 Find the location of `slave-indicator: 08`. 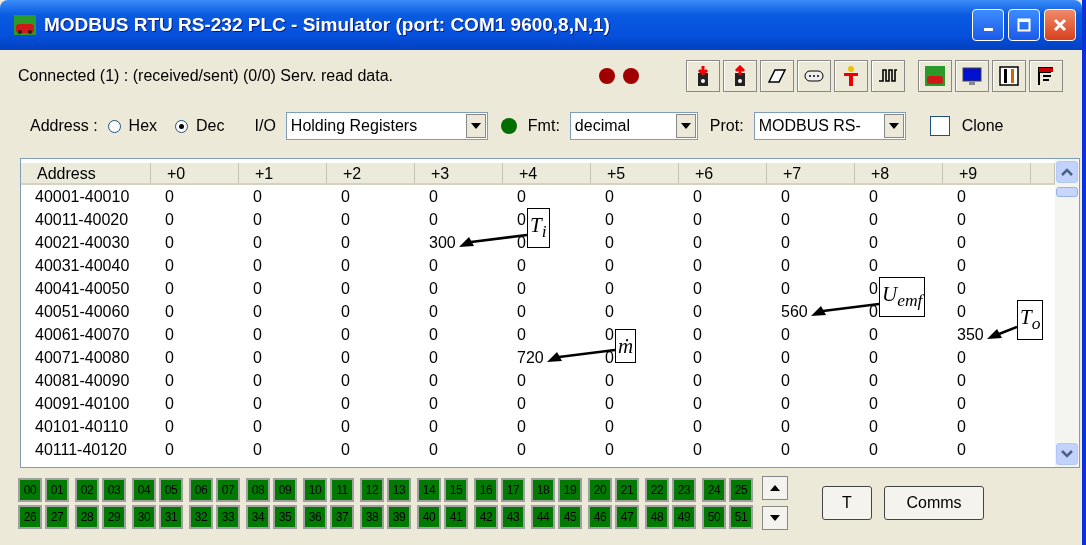

slave-indicator: 08 is located at coordinates (258, 489).